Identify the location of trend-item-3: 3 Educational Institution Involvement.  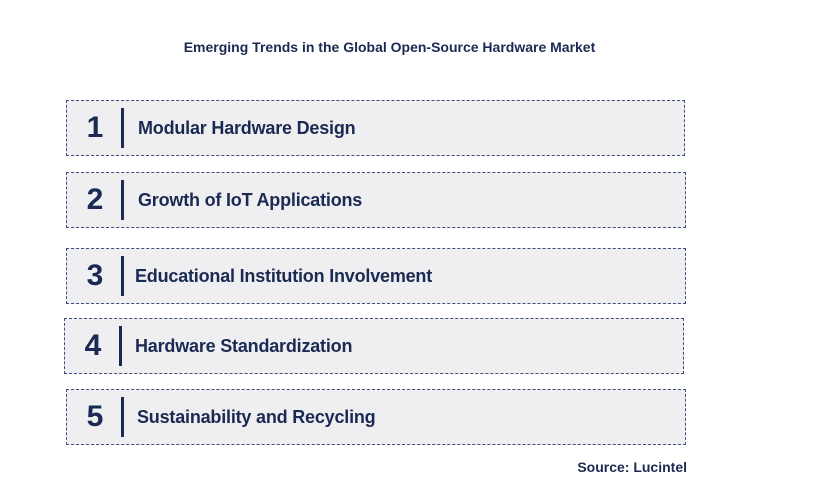
(376, 276).